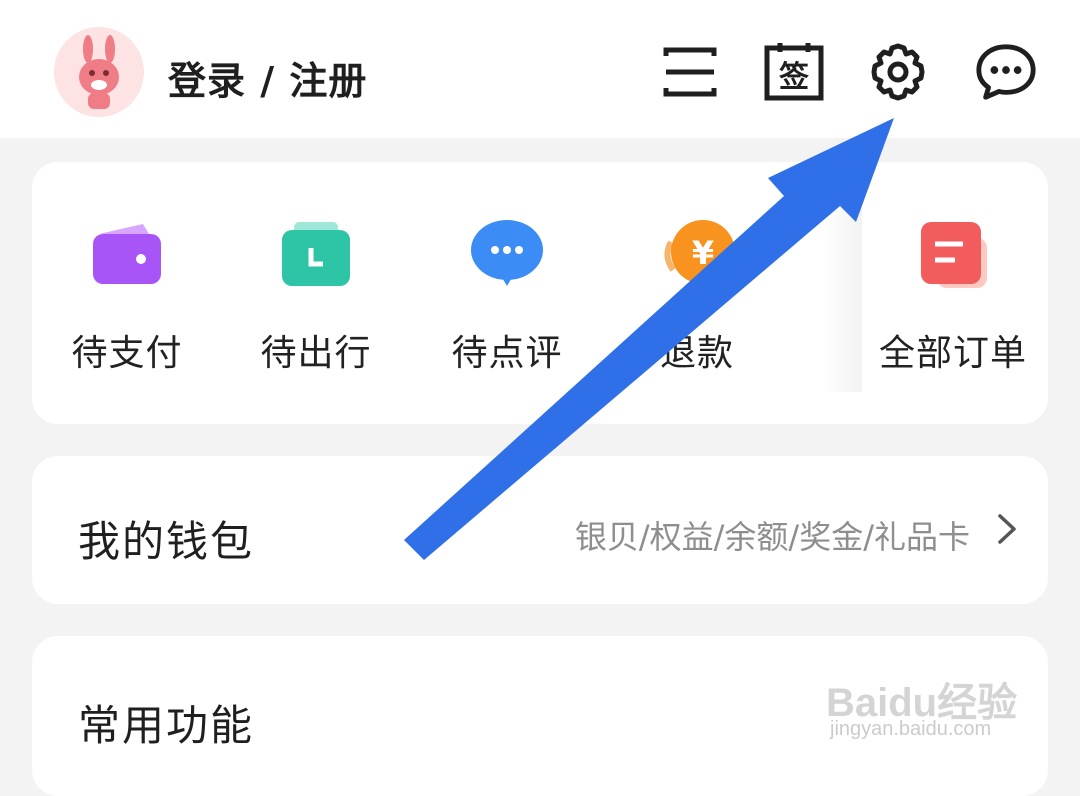 The image size is (1080, 796). I want to click on order-label: 待出行, so click(316, 353).